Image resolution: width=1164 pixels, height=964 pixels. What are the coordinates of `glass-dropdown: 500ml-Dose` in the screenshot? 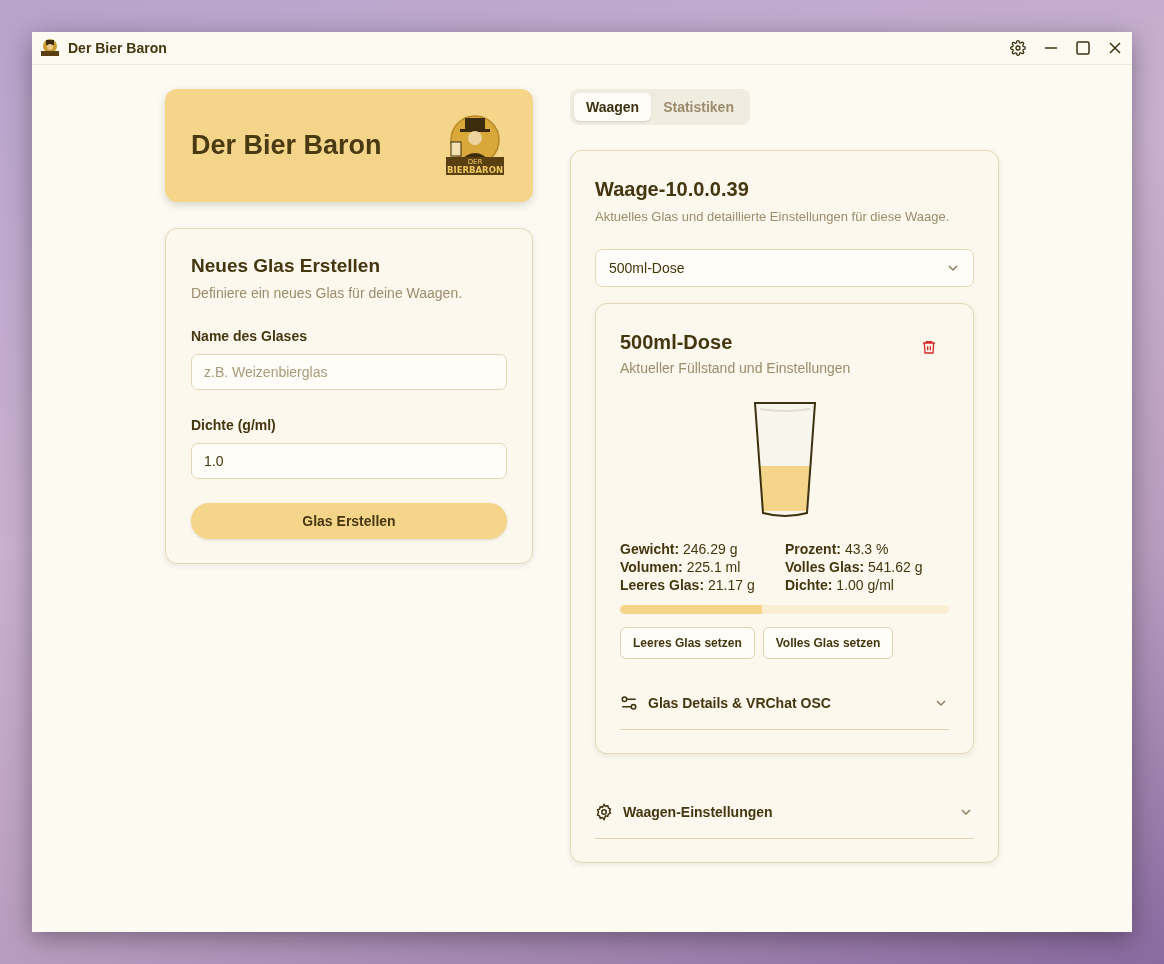 It's located at (784, 268).